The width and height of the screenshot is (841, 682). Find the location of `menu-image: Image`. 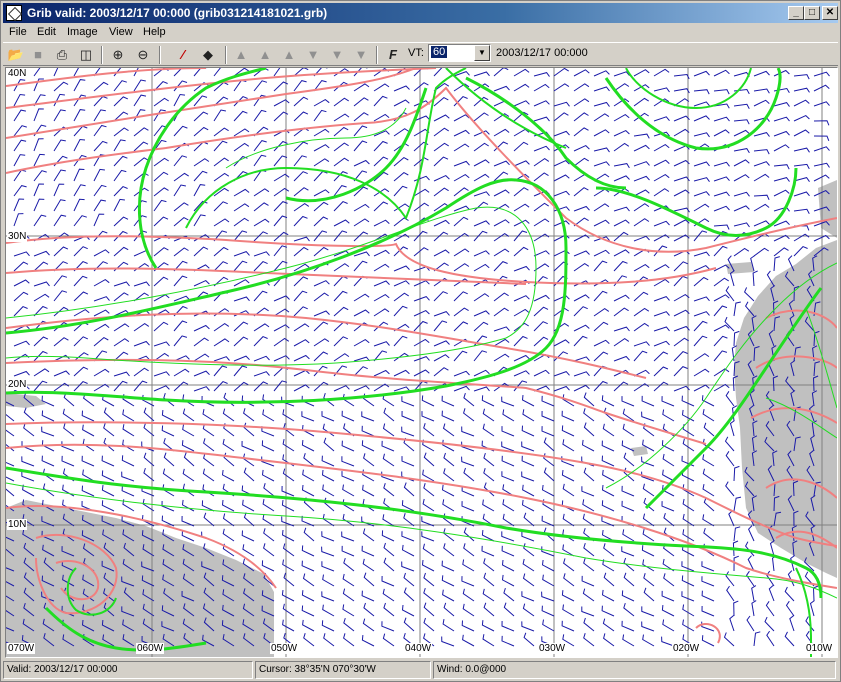

menu-image: Image is located at coordinates (82, 32).